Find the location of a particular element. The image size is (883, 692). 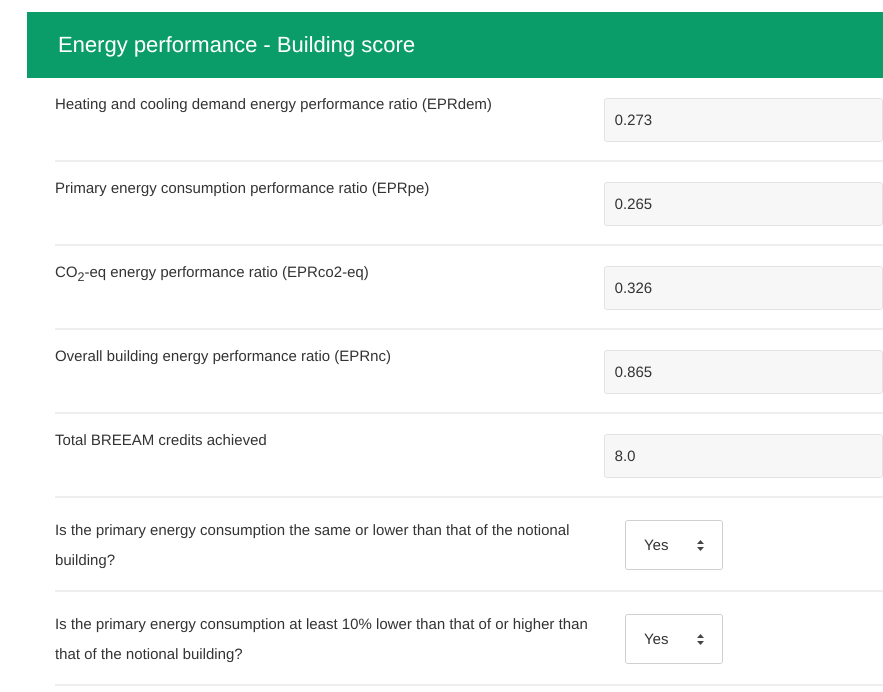

field-label: Primary energy consumption performance ratio (EPRpe) is located at coordinates (242, 189).